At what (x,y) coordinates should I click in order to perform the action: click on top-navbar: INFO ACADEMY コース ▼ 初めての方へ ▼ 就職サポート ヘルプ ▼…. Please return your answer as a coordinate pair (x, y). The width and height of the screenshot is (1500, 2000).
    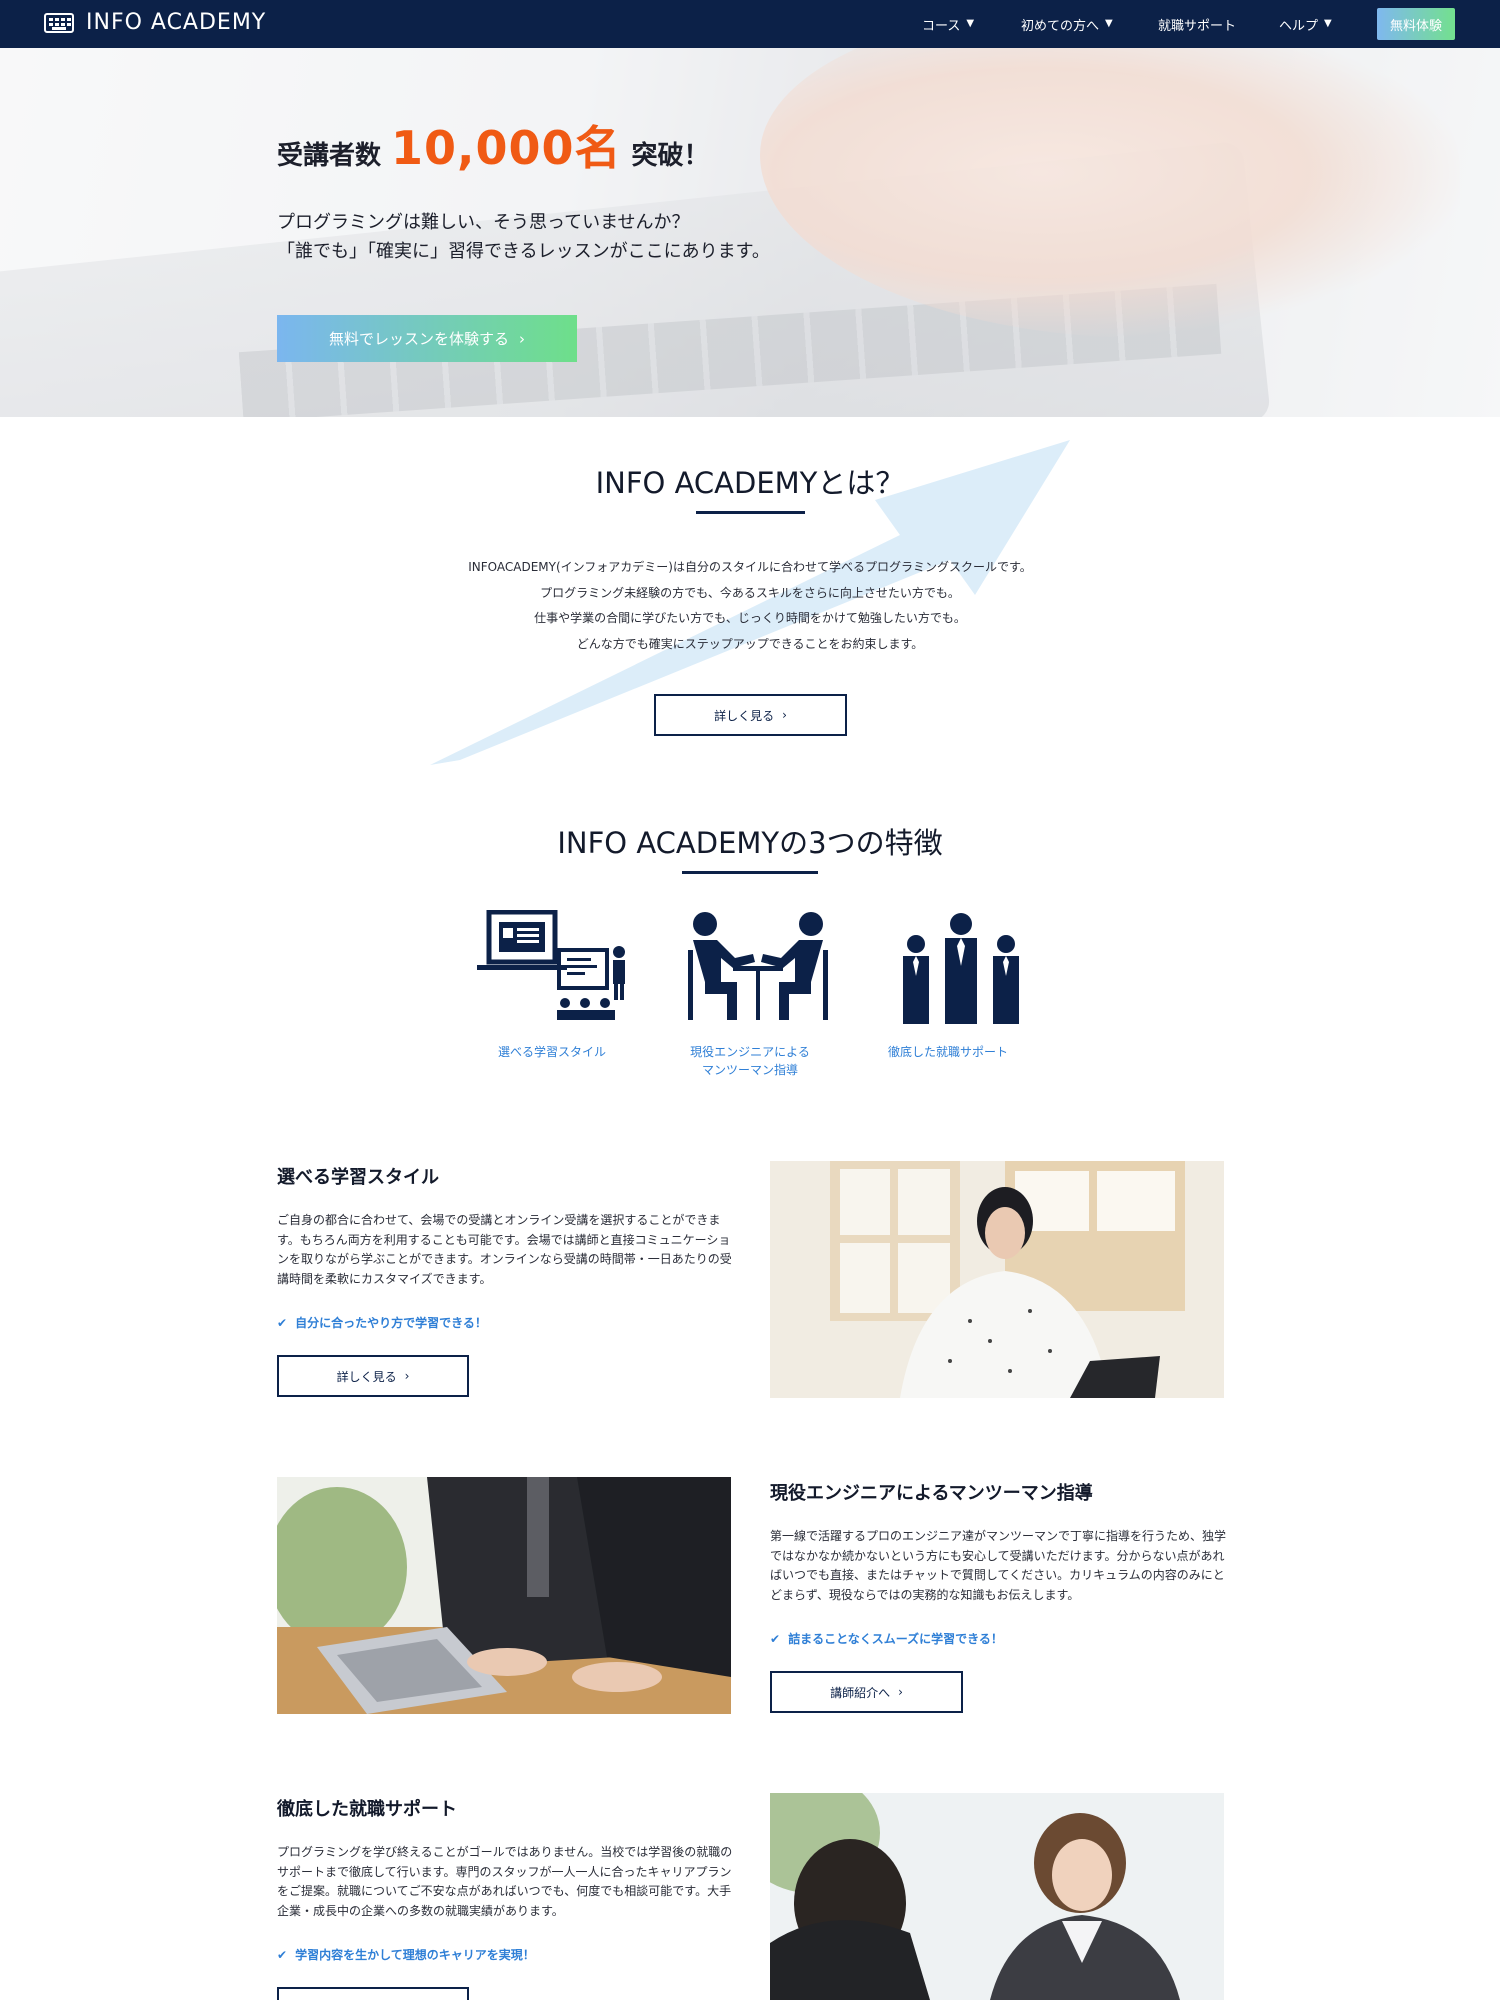
    Looking at the image, I should click on (750, 24).